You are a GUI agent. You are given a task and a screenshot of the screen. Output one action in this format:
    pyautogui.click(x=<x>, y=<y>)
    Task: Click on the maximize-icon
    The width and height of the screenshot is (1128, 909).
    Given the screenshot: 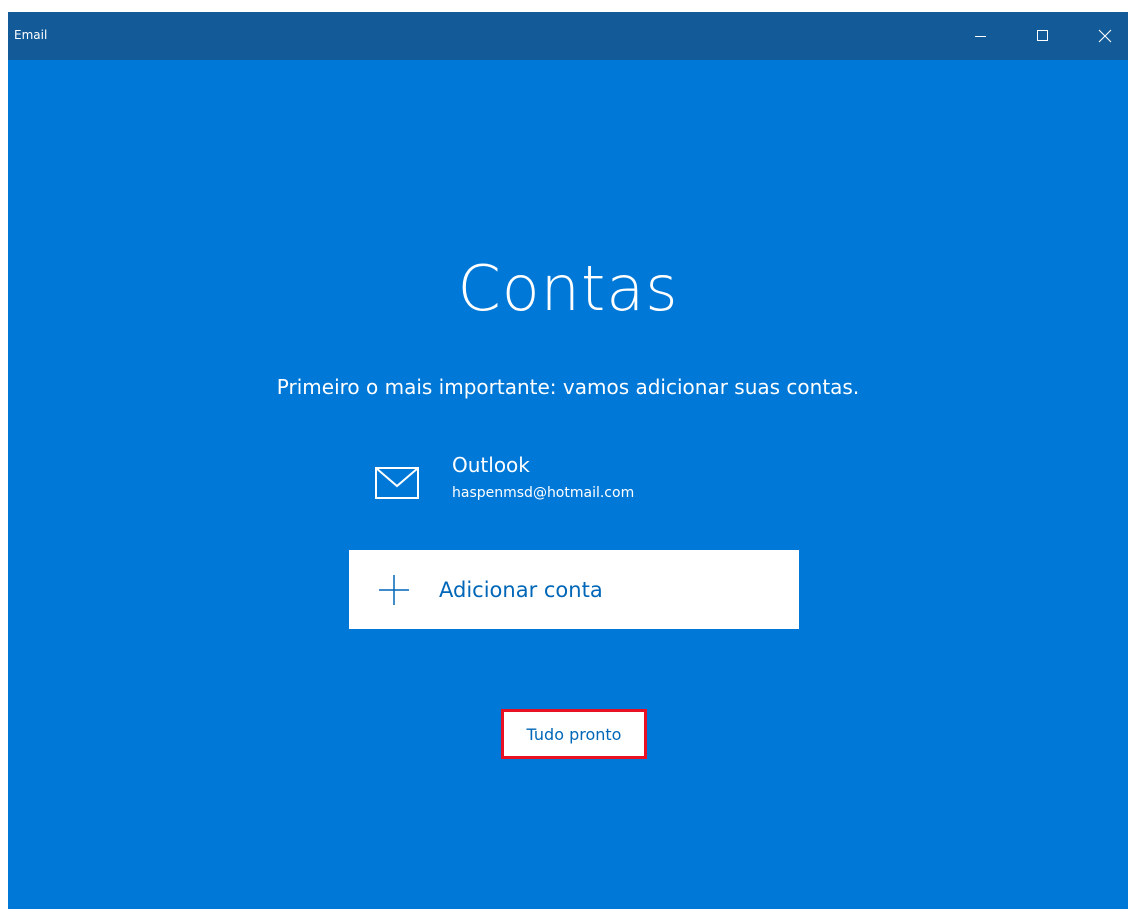 What is the action you would take?
    pyautogui.click(x=1042, y=35)
    